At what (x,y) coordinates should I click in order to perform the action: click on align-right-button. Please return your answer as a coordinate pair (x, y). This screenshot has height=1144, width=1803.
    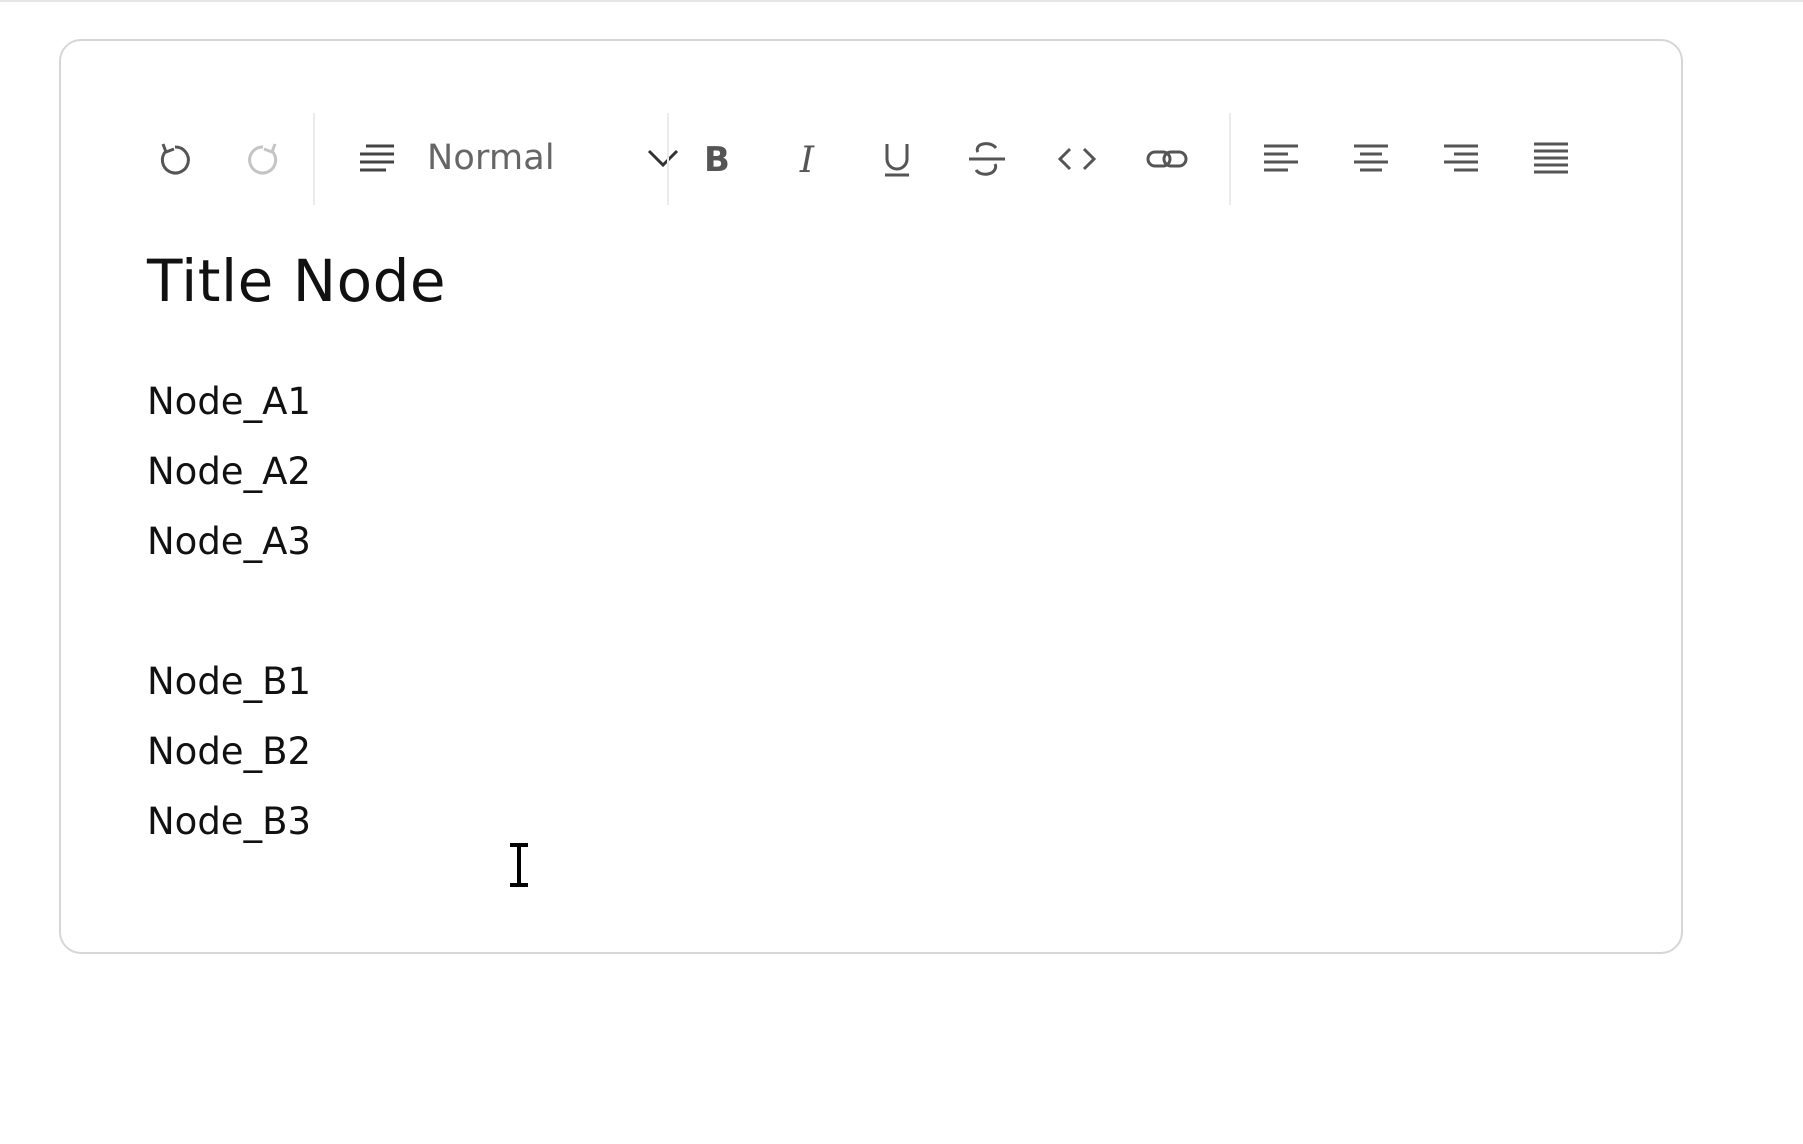
    Looking at the image, I should click on (1461, 159).